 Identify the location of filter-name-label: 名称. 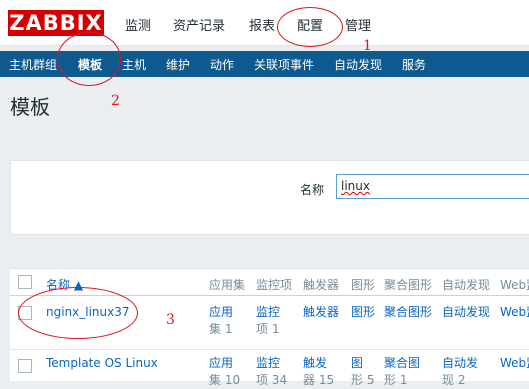
(312, 190).